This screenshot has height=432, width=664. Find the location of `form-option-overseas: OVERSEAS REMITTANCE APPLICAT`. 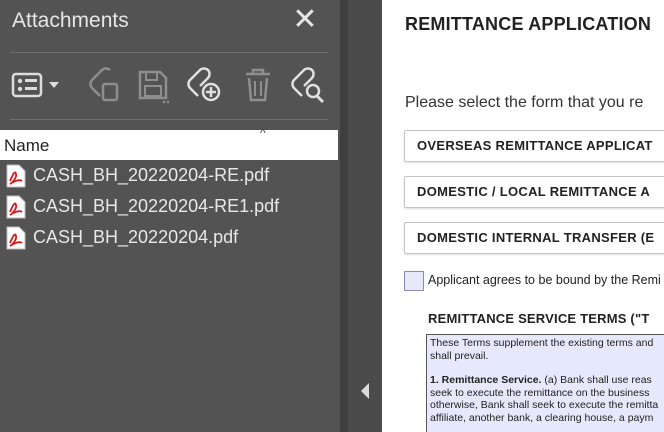

form-option-overseas: OVERSEAS REMITTANCE APPLICAT is located at coordinates (534, 146).